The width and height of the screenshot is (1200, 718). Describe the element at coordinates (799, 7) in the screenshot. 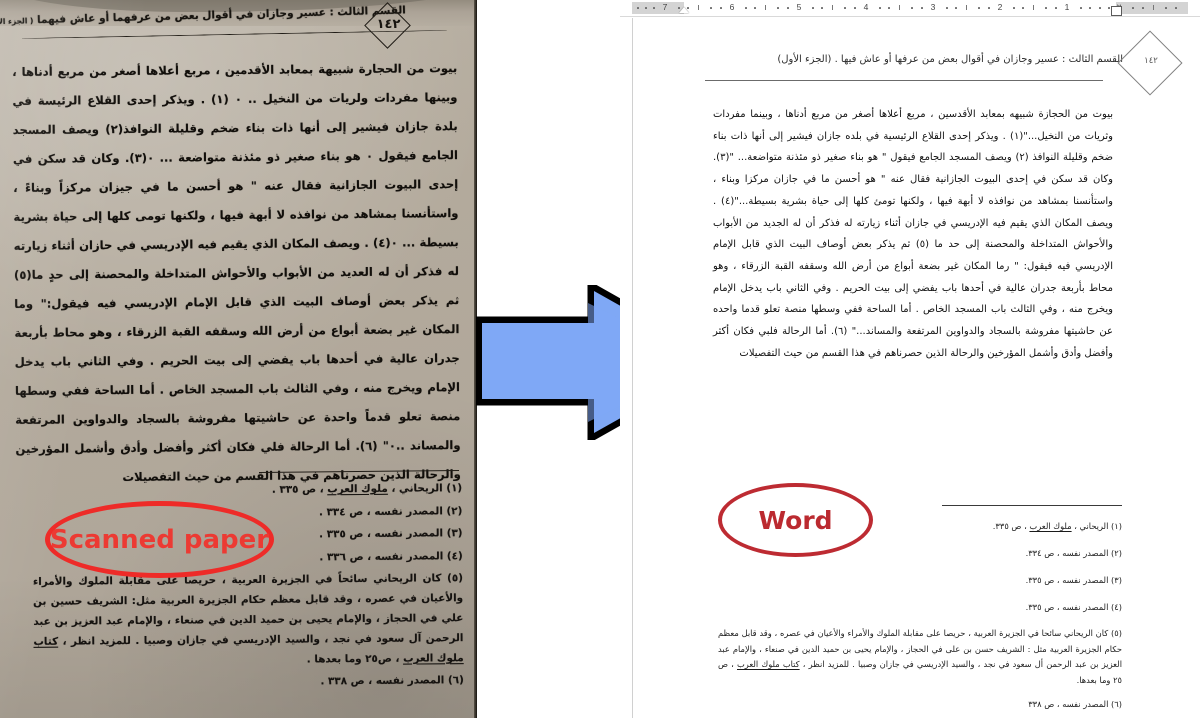

I see `ruler-tick-5: 5` at that location.